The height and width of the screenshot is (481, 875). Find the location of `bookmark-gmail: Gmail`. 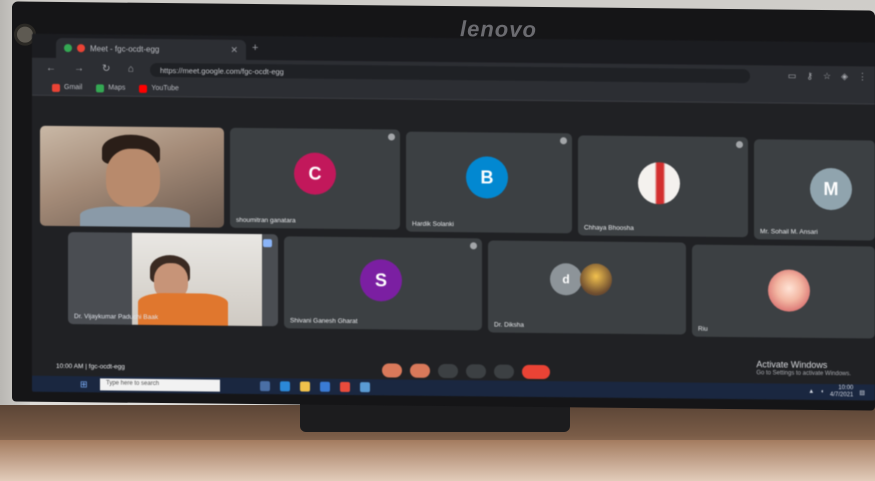

bookmark-gmail: Gmail is located at coordinates (67, 87).